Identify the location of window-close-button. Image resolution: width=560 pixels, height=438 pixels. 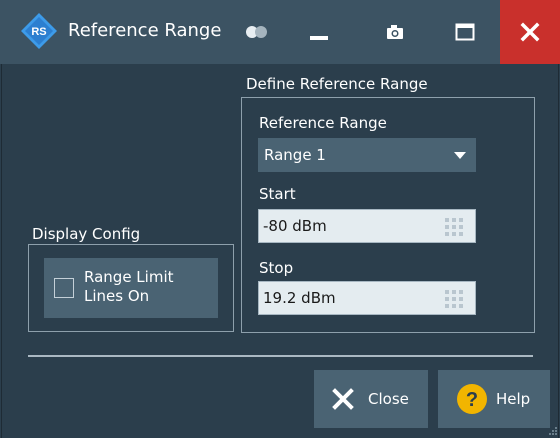
(530, 32).